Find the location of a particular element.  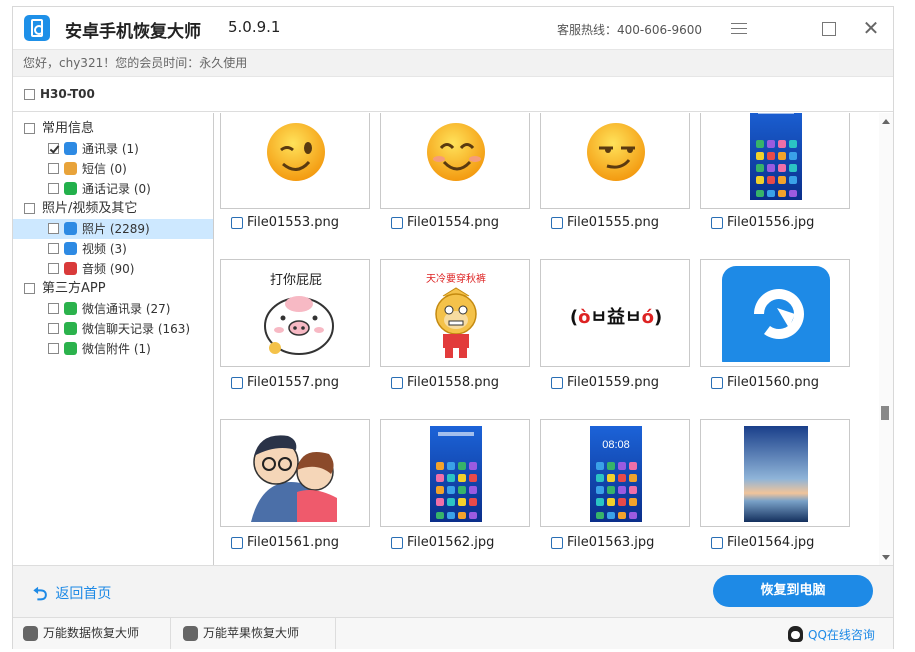

file-name: File01554.png is located at coordinates (453, 222).